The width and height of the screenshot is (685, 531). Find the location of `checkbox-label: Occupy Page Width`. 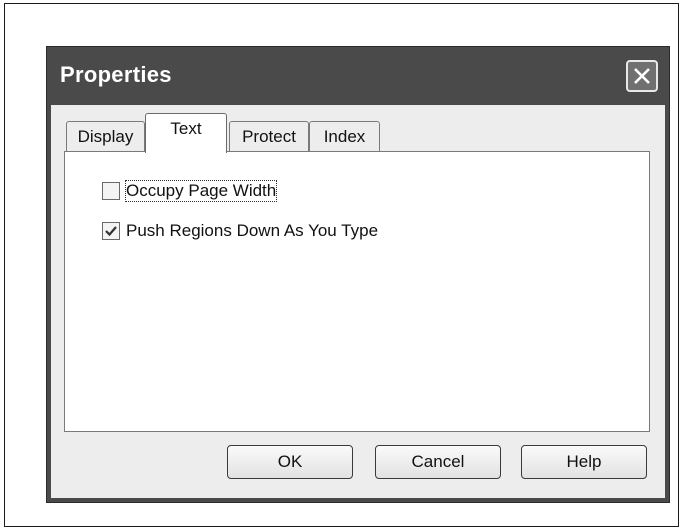

checkbox-label: Occupy Page Width is located at coordinates (201, 191).